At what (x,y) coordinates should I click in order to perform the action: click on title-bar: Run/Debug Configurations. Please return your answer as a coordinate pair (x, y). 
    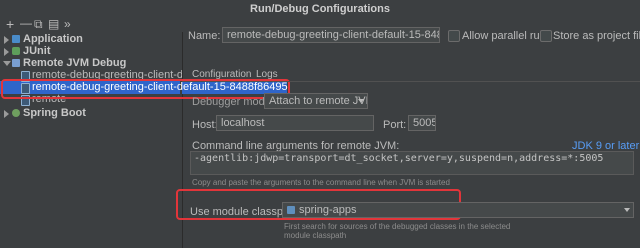
    Looking at the image, I should click on (320, 9).